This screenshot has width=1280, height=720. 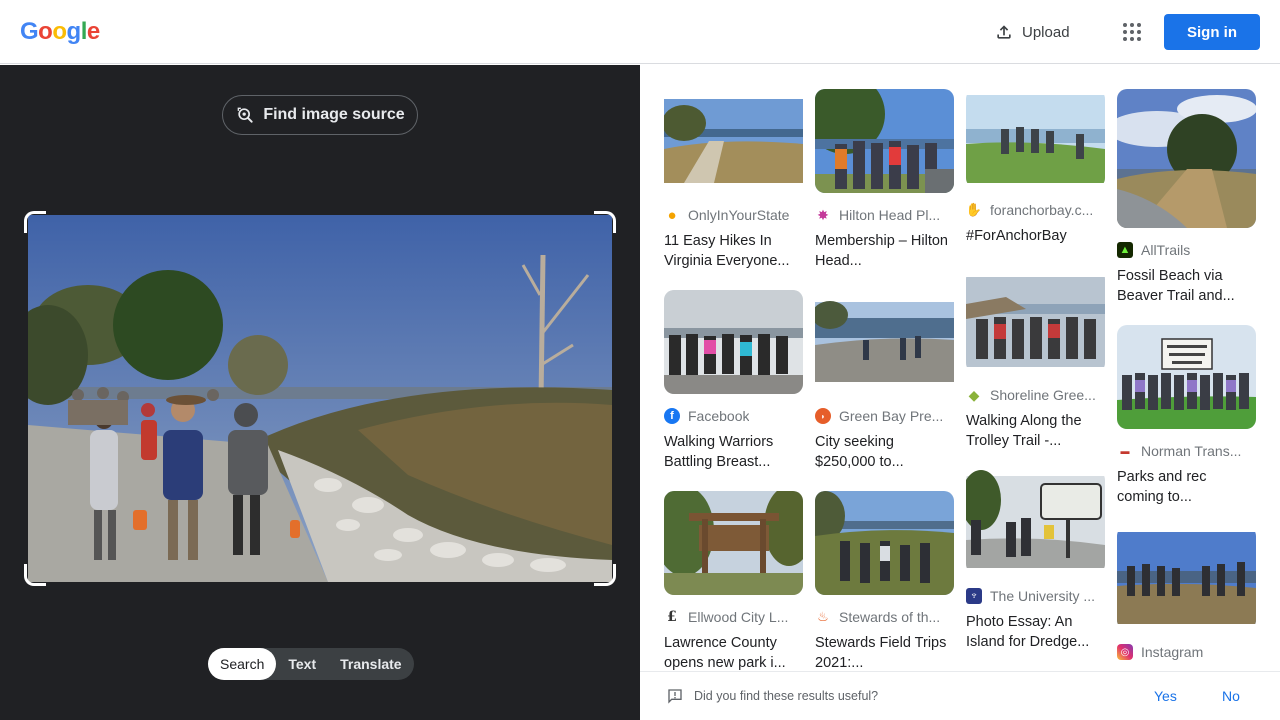 I want to click on norman-icon: ▬, so click(x=1125, y=451).